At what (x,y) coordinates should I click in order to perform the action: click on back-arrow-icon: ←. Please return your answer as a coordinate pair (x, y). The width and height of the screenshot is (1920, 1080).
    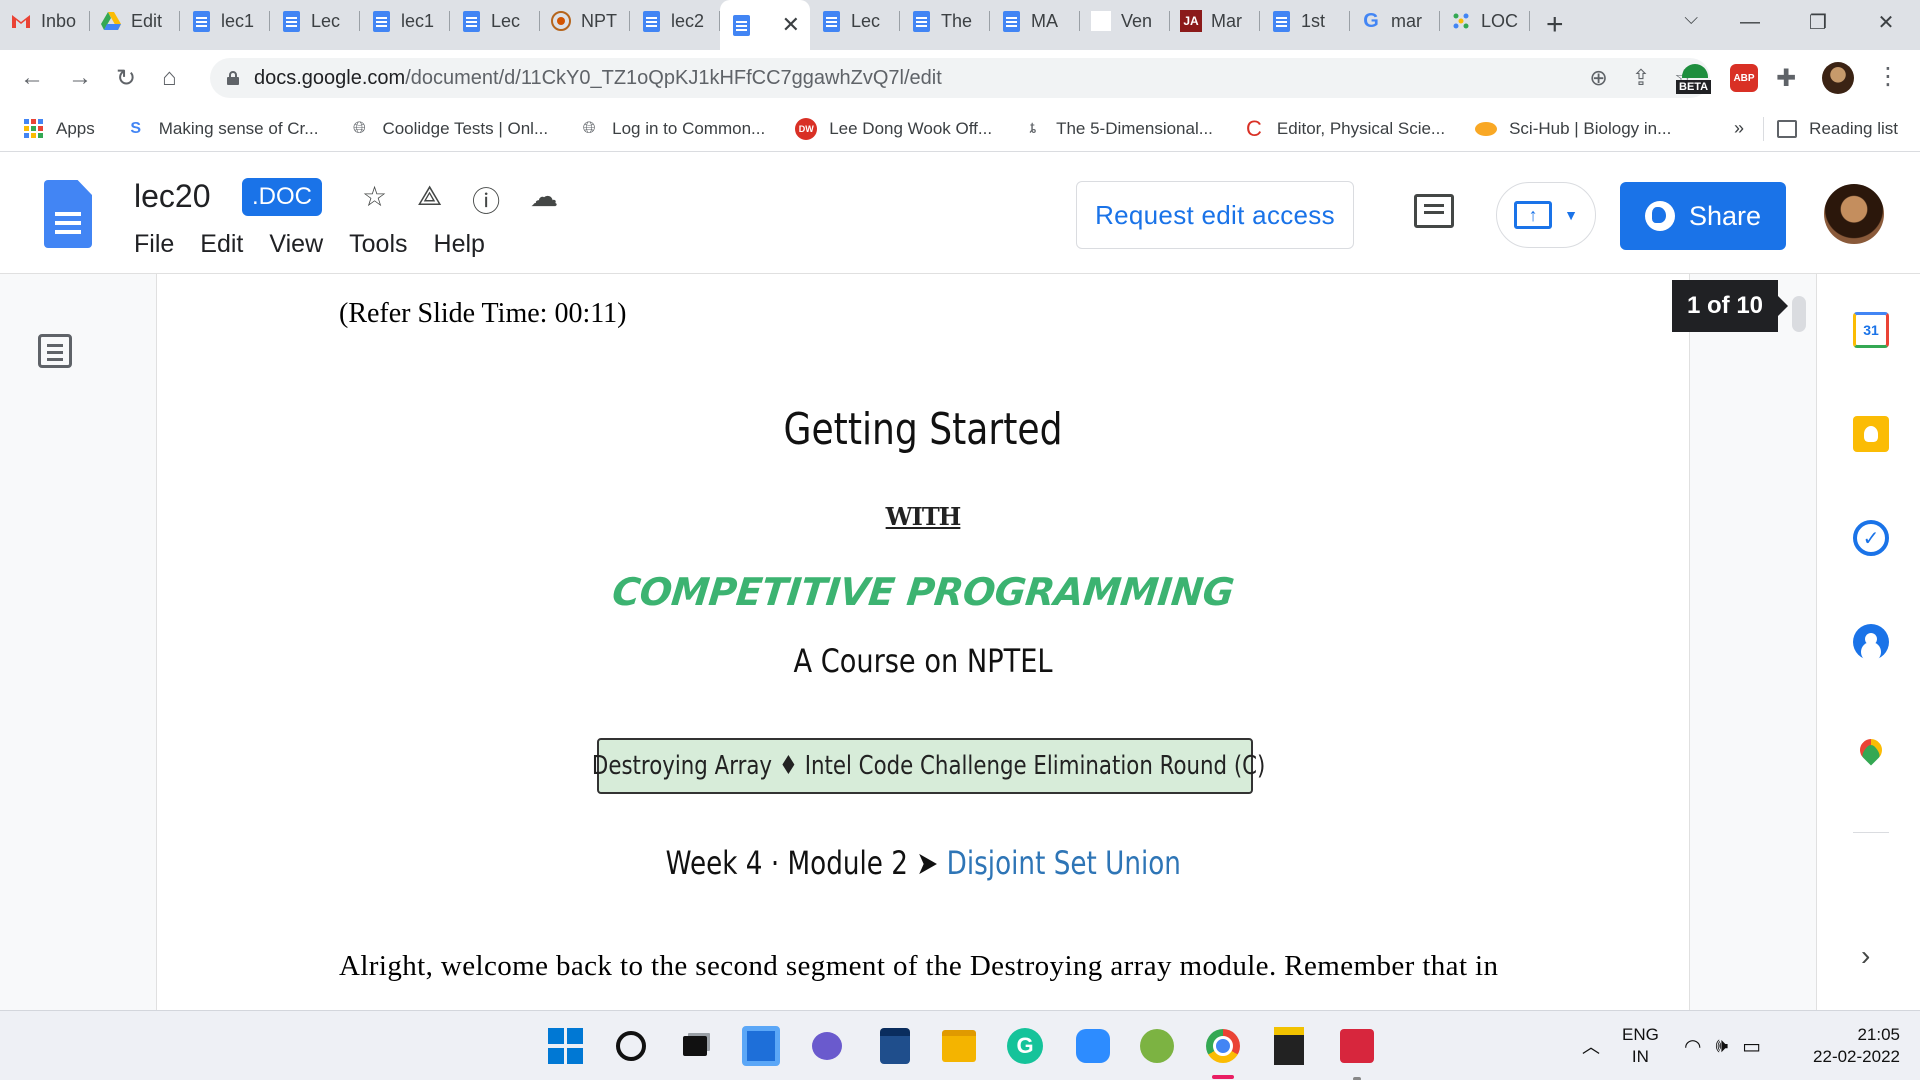
    Looking at the image, I should click on (32, 78).